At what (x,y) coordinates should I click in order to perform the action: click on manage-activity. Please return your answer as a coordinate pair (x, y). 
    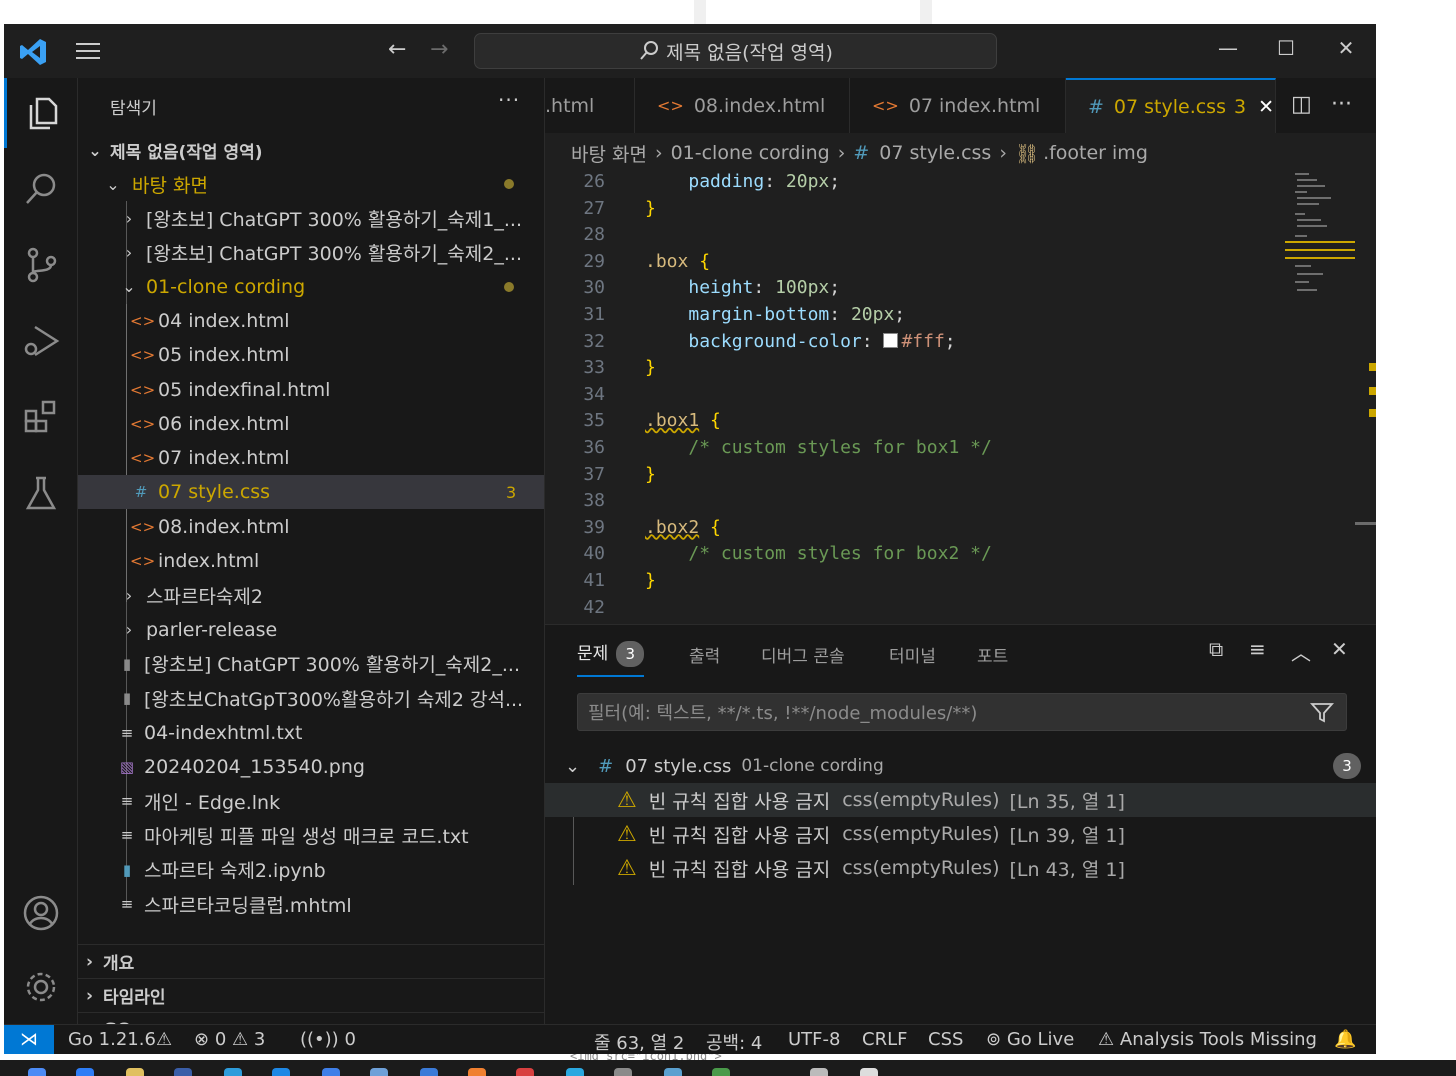
    Looking at the image, I should click on (41, 987).